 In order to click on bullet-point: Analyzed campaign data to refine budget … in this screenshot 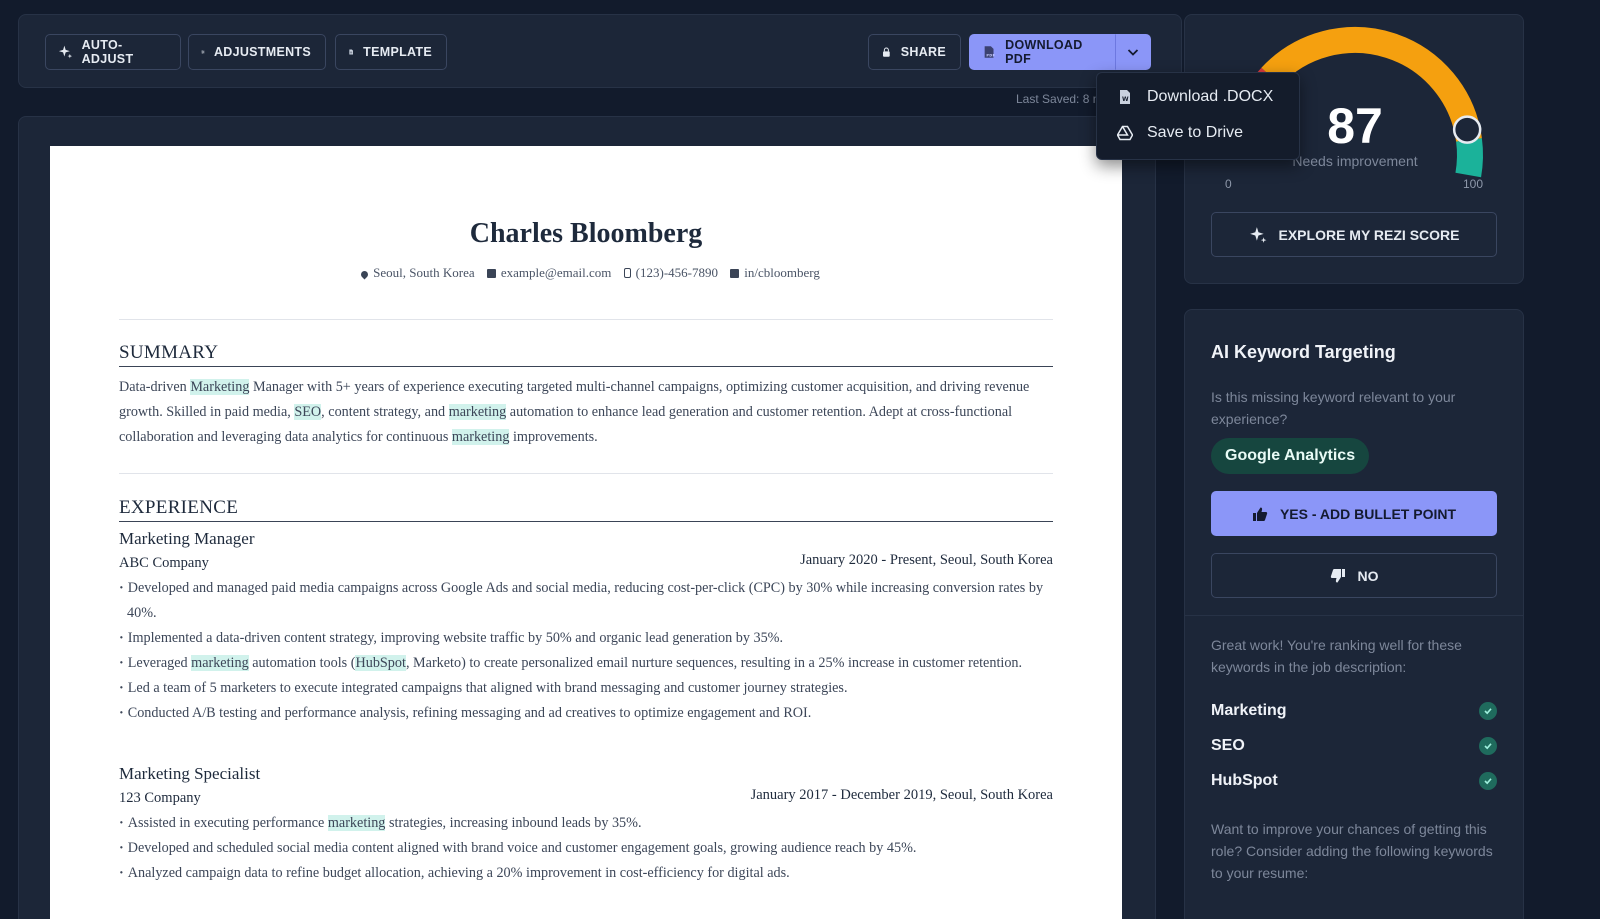, I will do `click(589, 873)`.